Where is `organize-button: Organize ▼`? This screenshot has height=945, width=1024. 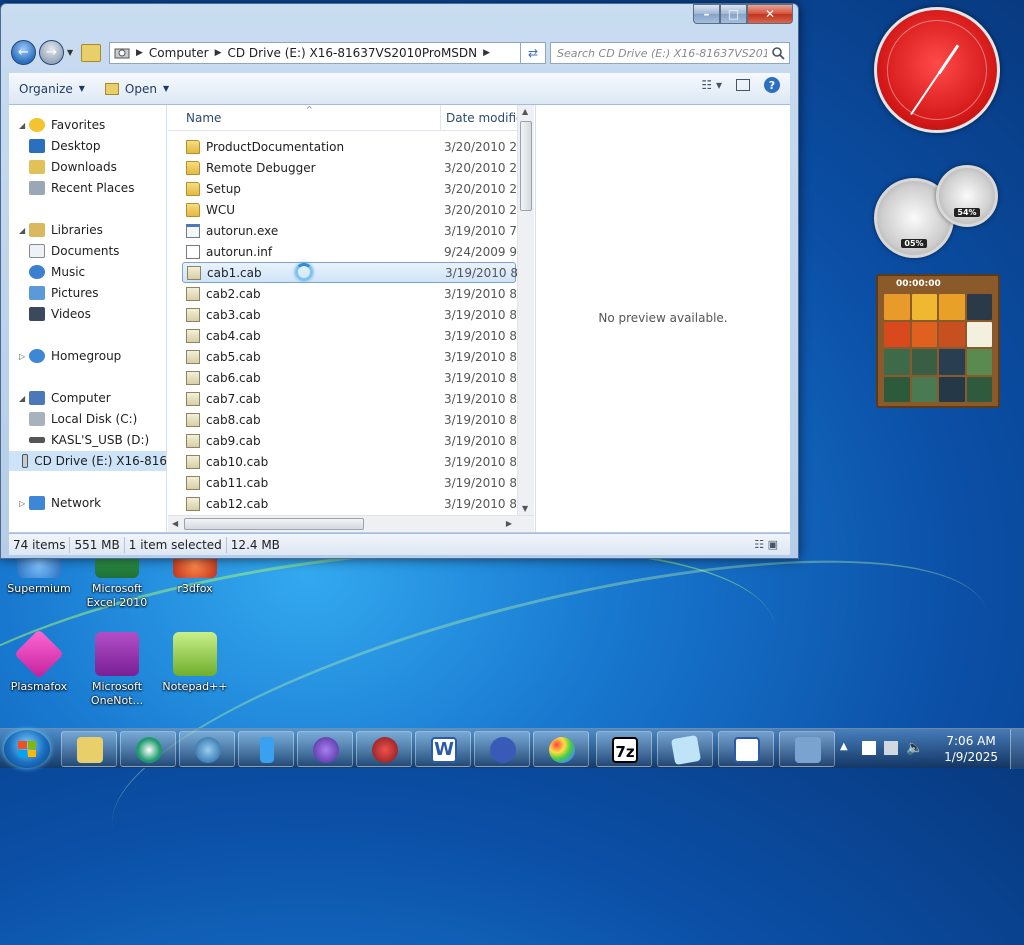
organize-button: Organize ▼ is located at coordinates (52, 89).